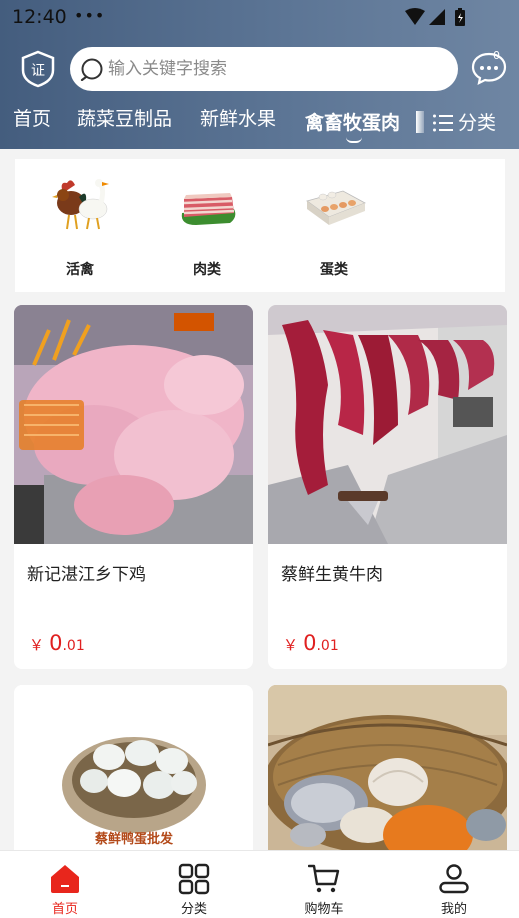 The height and width of the screenshot is (918, 519). What do you see at coordinates (496, 55) in the screenshot?
I see `message-badge: 0` at bounding box center [496, 55].